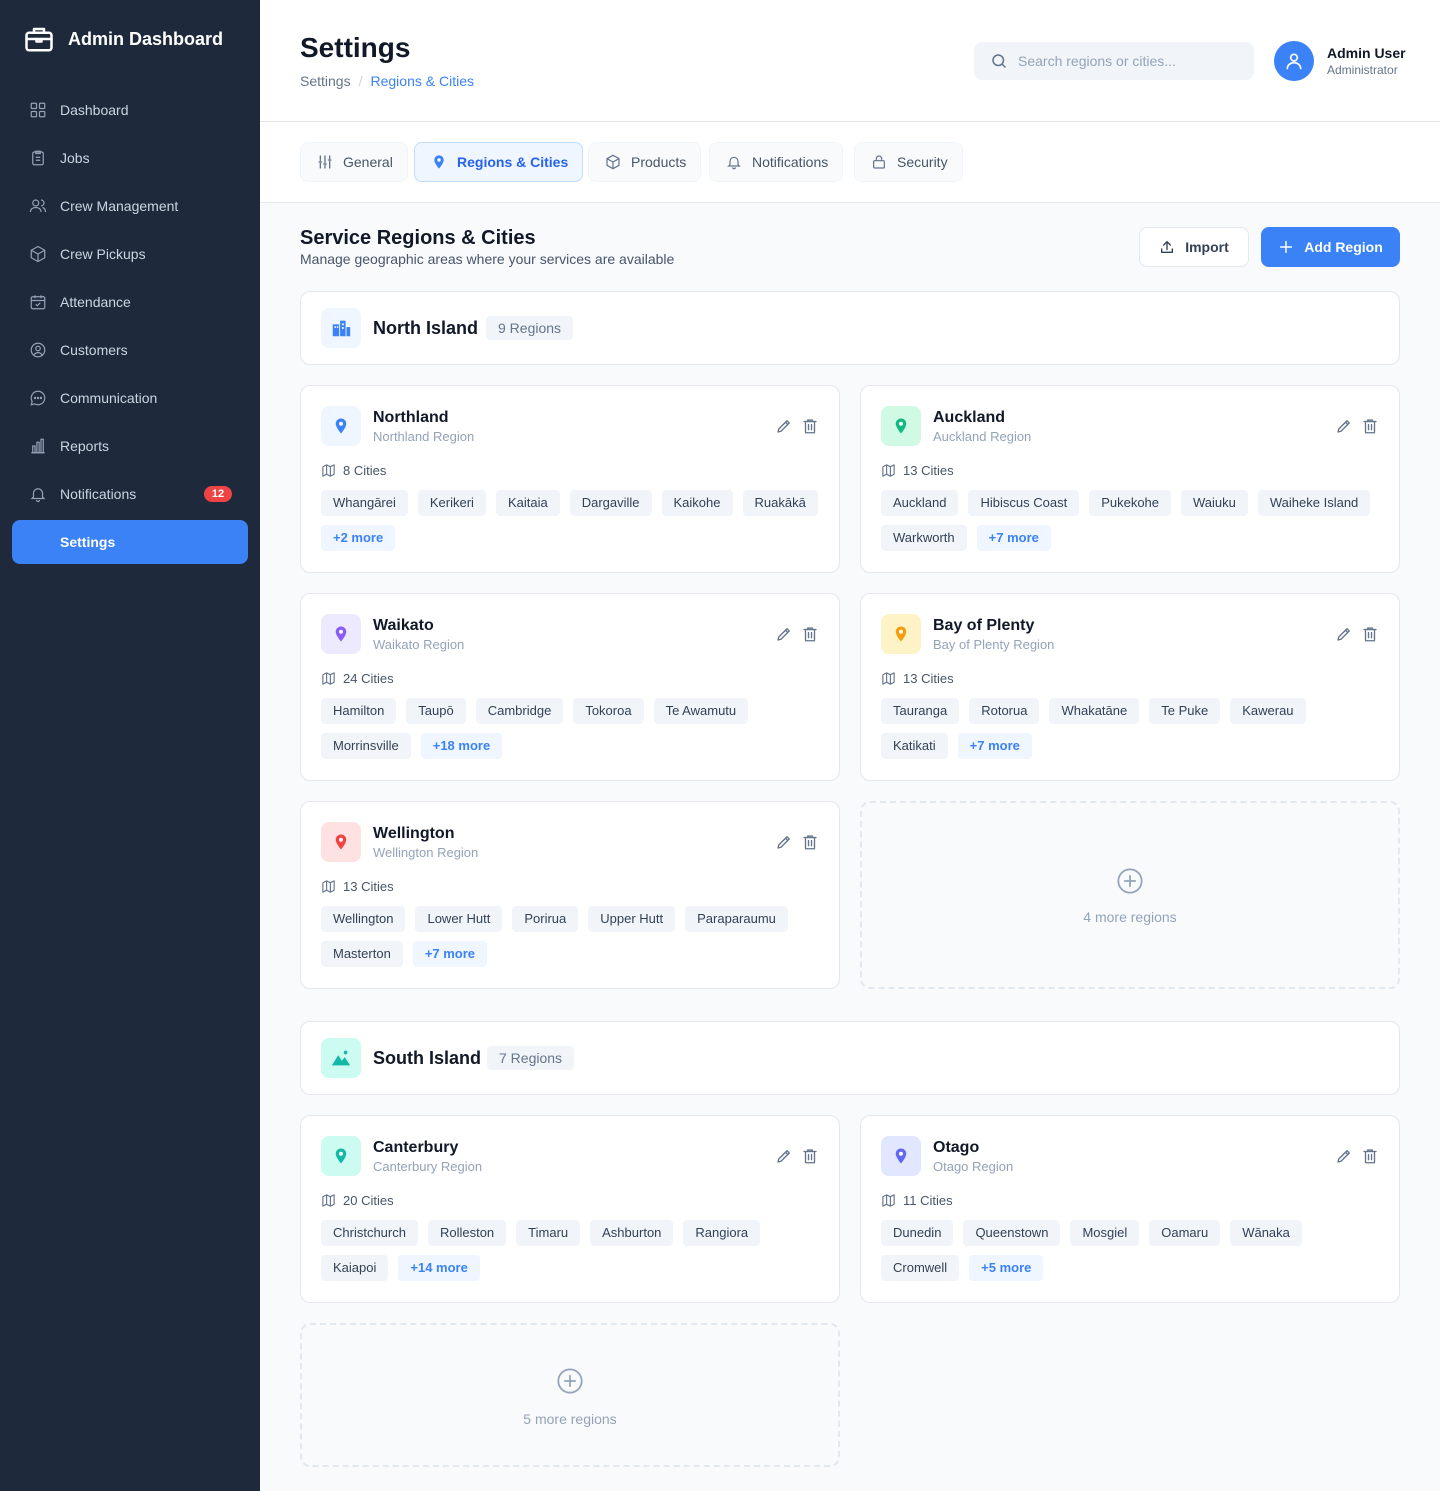  What do you see at coordinates (418, 238) in the screenshot?
I see `section-title: Service Regions & Cities` at bounding box center [418, 238].